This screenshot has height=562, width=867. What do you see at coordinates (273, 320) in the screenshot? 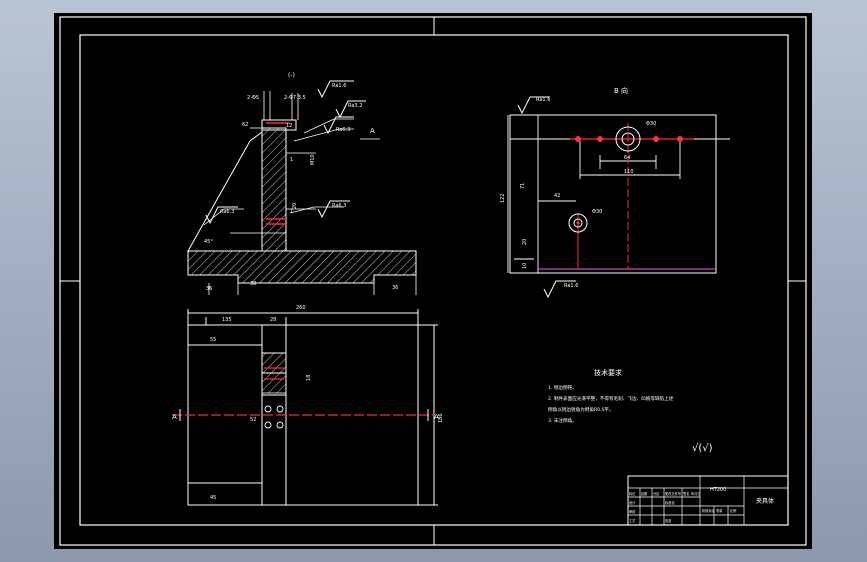
I see `dim-w2: 28` at bounding box center [273, 320].